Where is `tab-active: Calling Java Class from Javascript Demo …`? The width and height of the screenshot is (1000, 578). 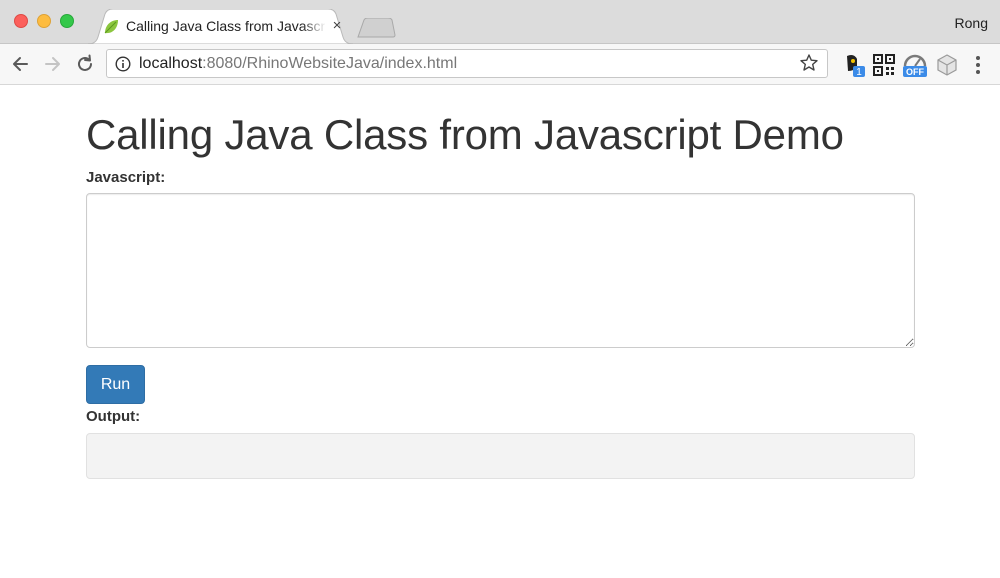 tab-active: Calling Java Class from Javascript Demo … is located at coordinates (220, 26).